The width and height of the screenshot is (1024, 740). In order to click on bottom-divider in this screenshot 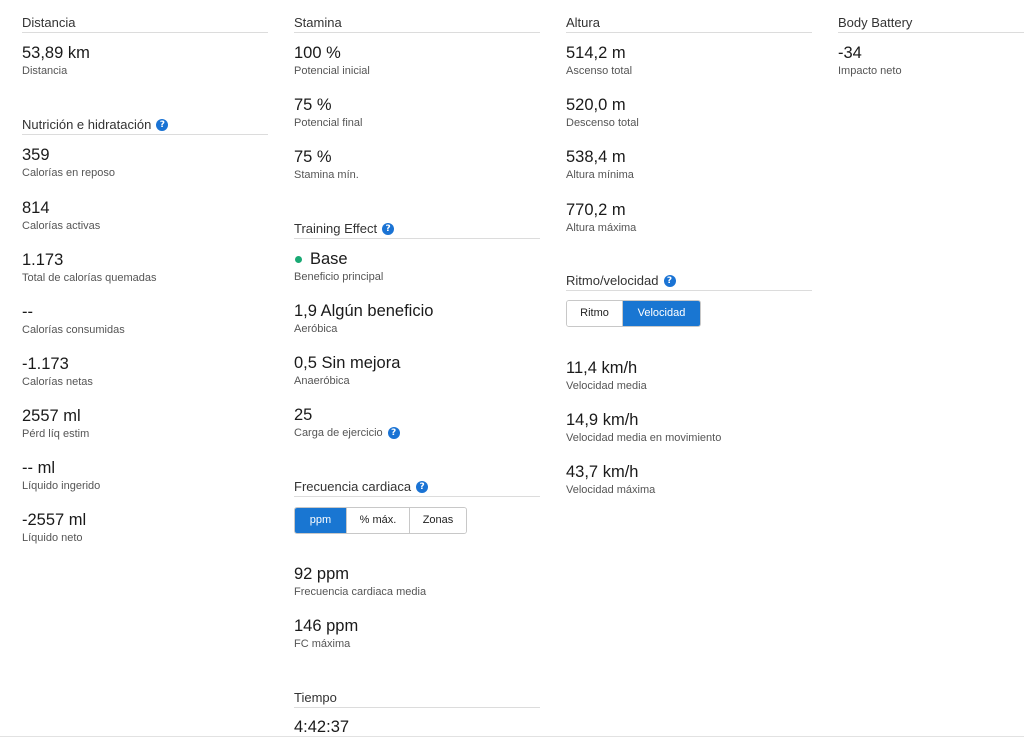, I will do `click(512, 736)`.